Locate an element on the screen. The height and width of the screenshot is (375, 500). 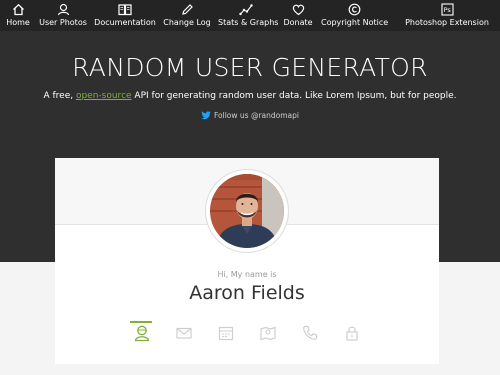
avatar is located at coordinates (247, 211).